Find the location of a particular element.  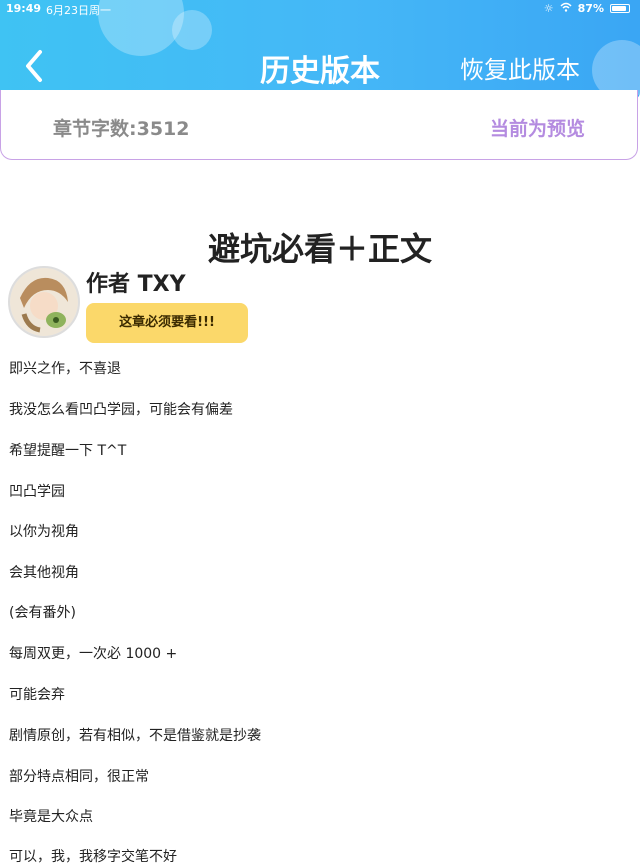

chapter-title: 避坑必看＋正文 is located at coordinates (319, 249).